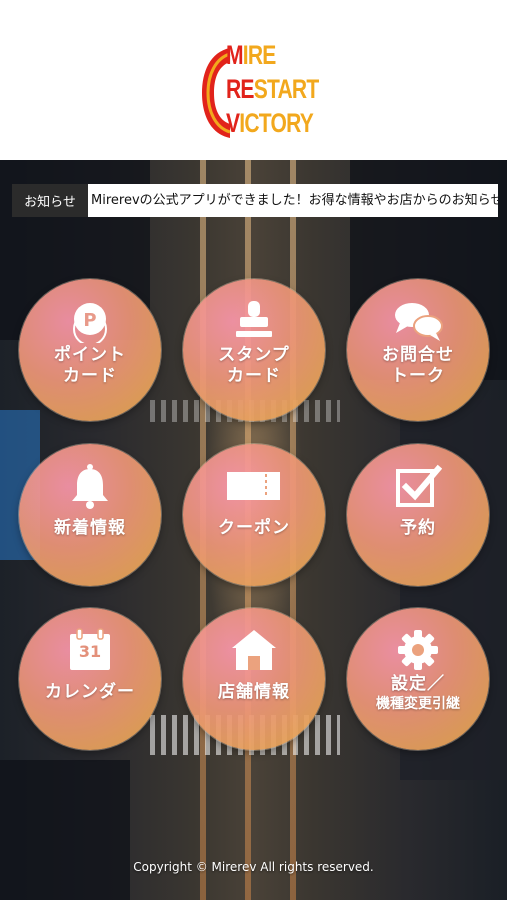  I want to click on points-coin-icon: P, so click(90, 321).